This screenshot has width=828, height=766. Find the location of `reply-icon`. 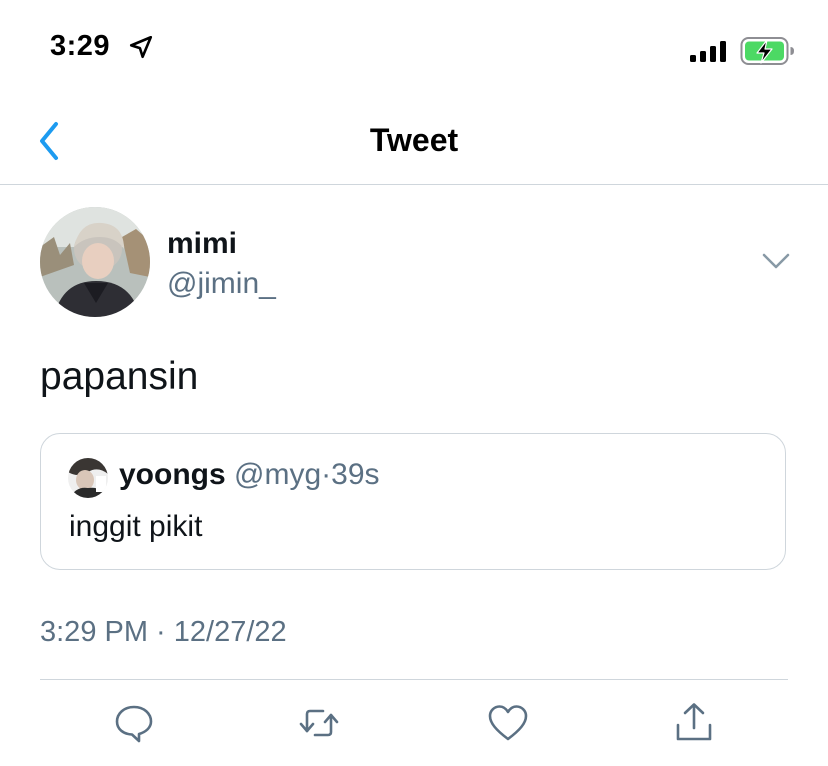

reply-icon is located at coordinates (134, 723).